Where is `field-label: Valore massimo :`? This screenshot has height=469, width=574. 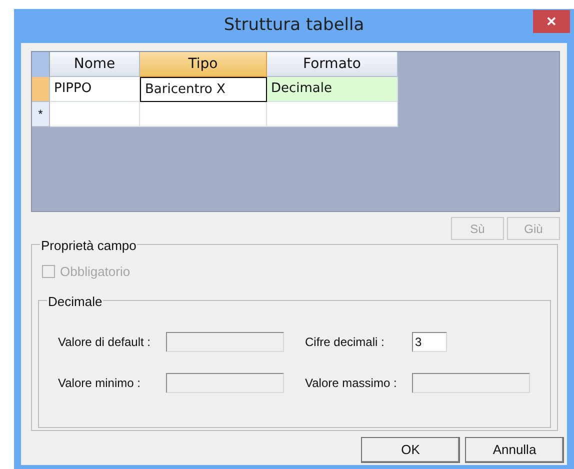
field-label: Valore massimo : is located at coordinates (351, 383).